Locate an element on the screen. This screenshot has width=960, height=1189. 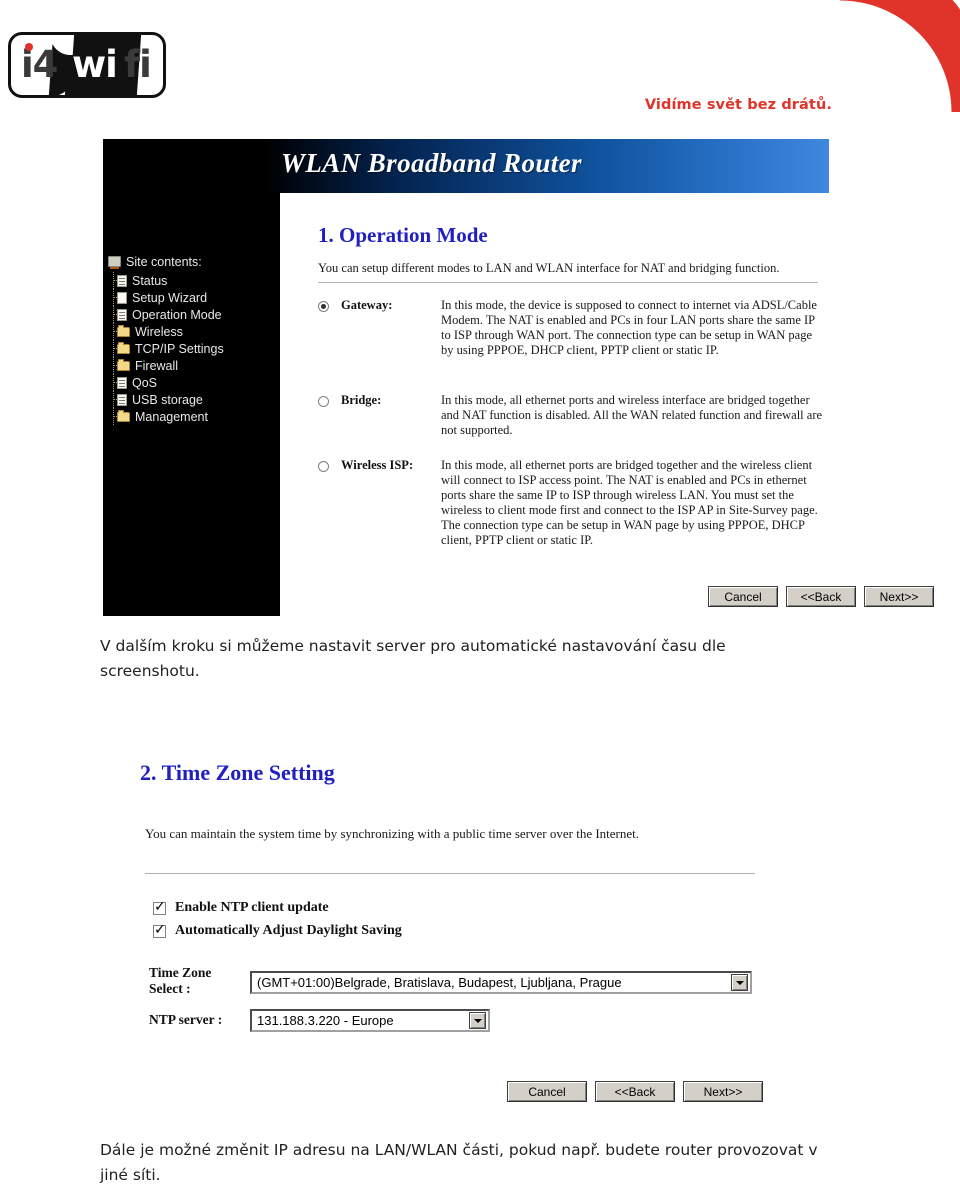
sidebar-item-wireless: Wireless is located at coordinates (191, 331).